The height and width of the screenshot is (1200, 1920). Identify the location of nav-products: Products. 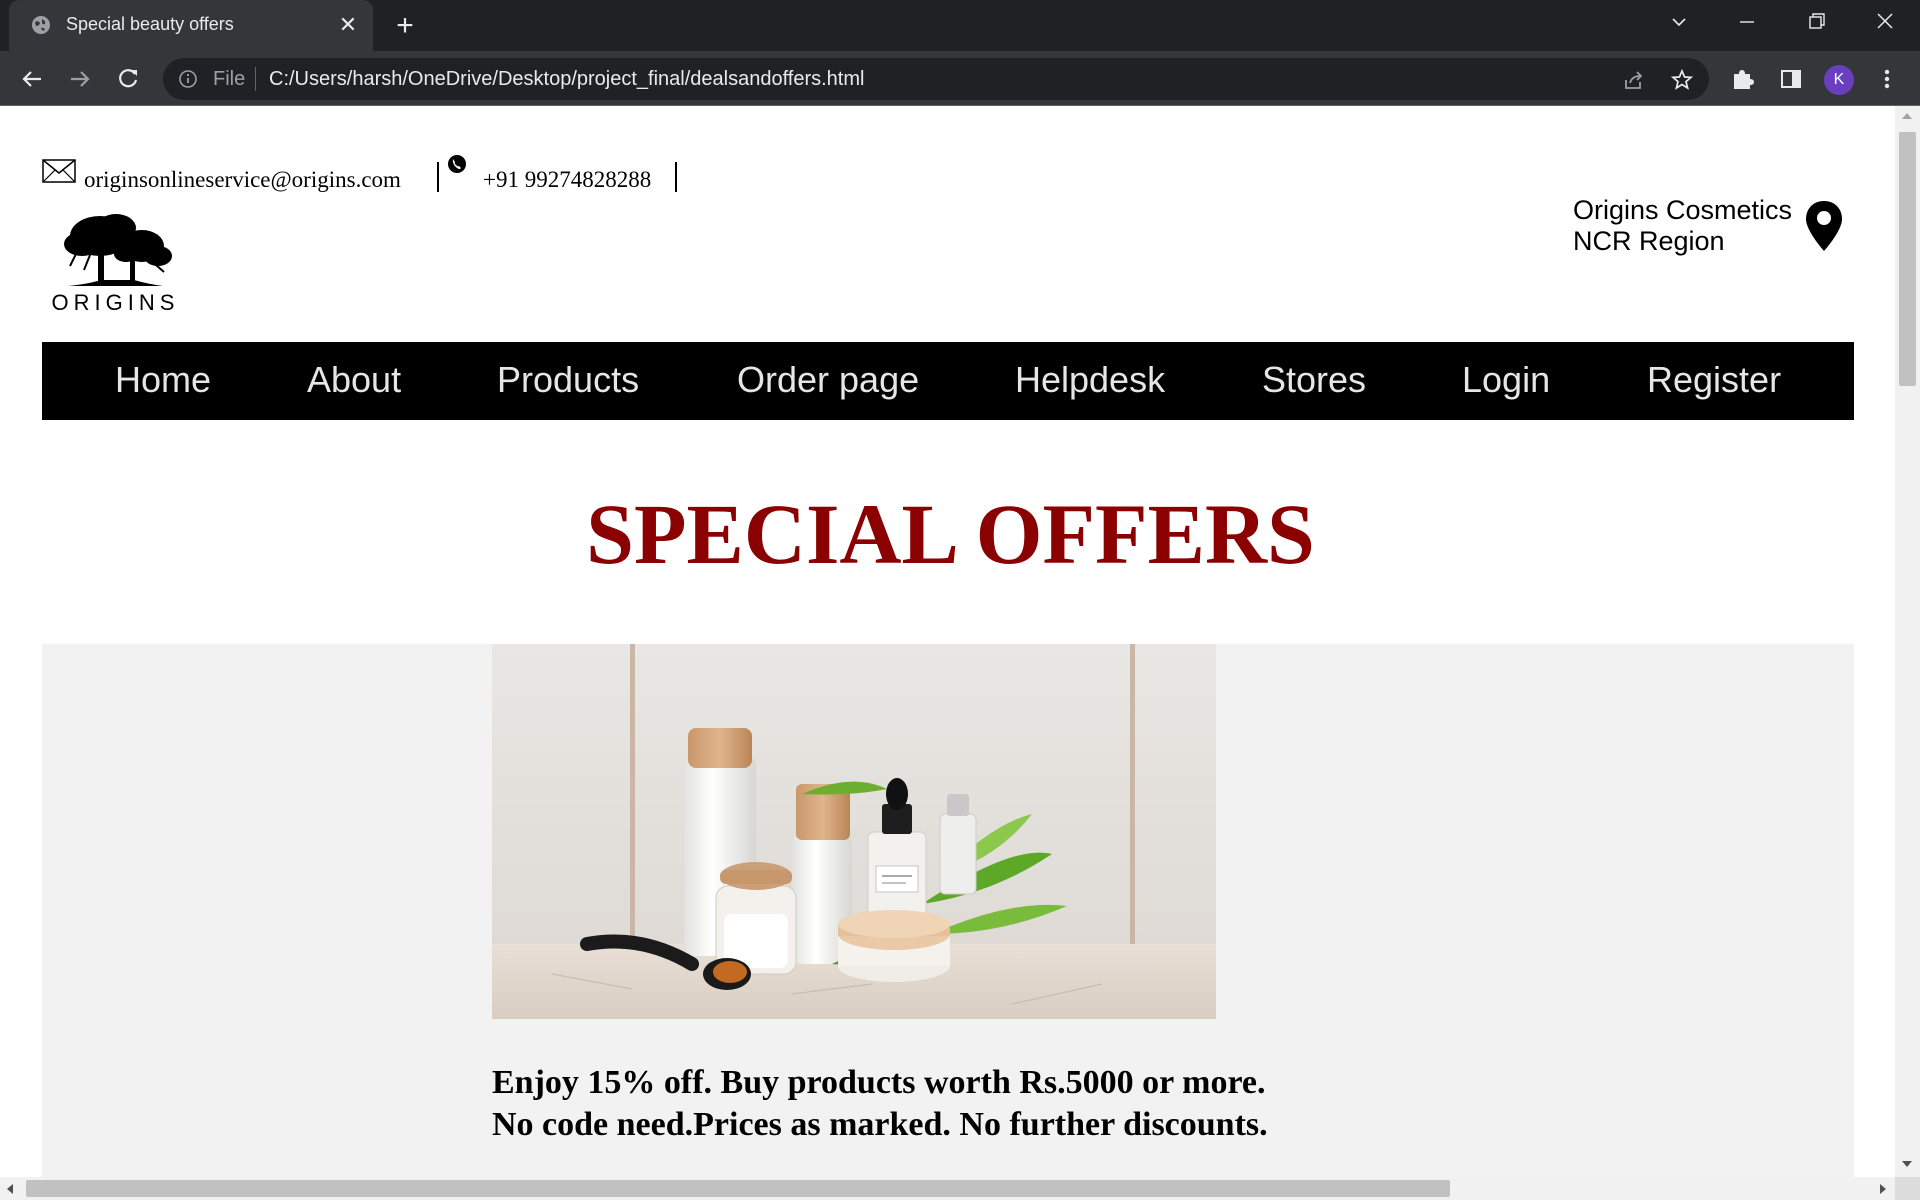
(568, 380).